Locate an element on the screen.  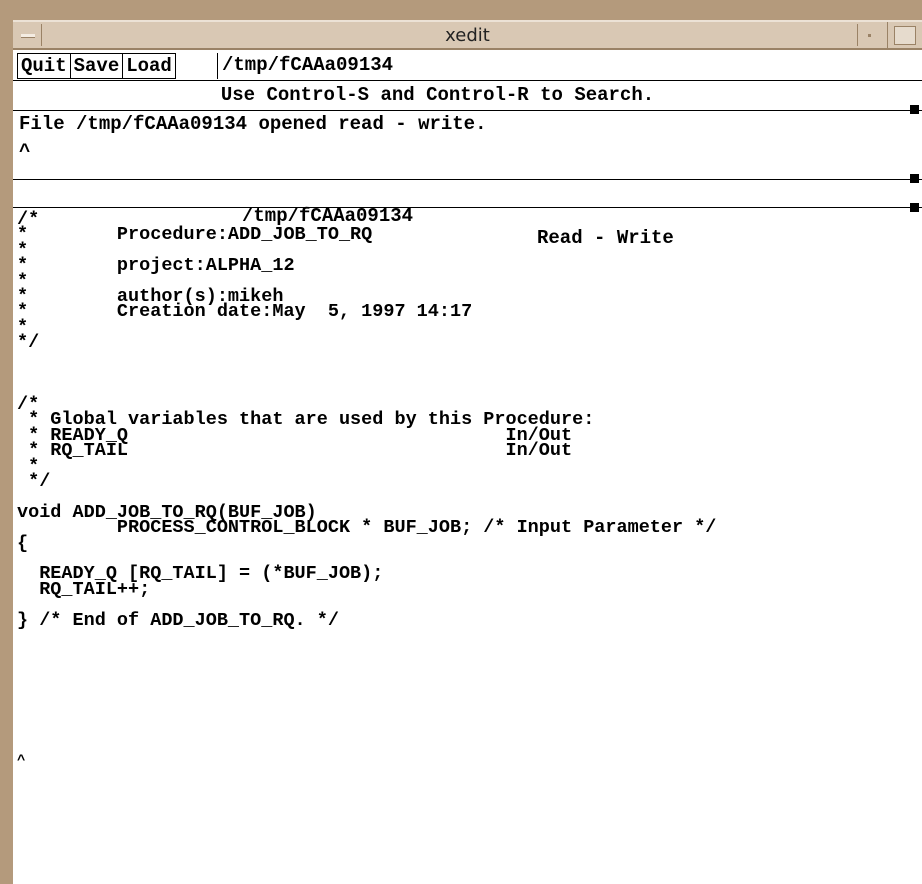
text-insert-cursor: ^ is located at coordinates (21, 761).